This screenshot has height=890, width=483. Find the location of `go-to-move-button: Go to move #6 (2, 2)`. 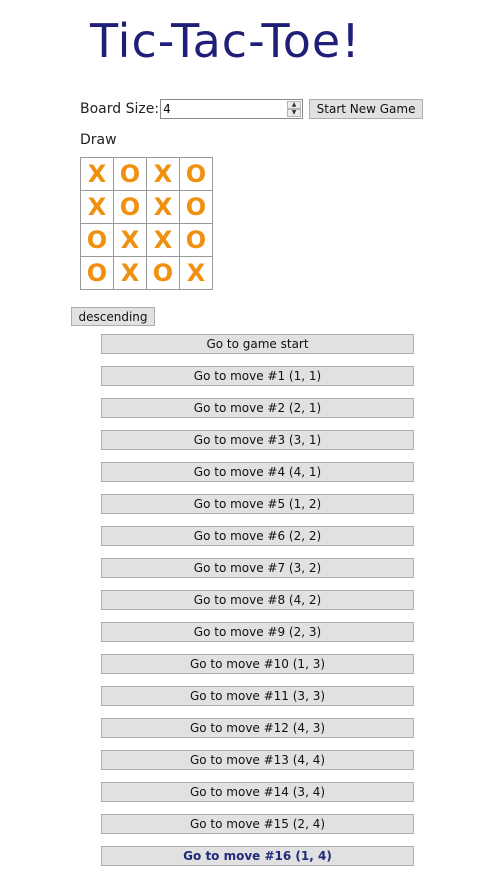

go-to-move-button: Go to move #6 (2, 2) is located at coordinates (257, 536).